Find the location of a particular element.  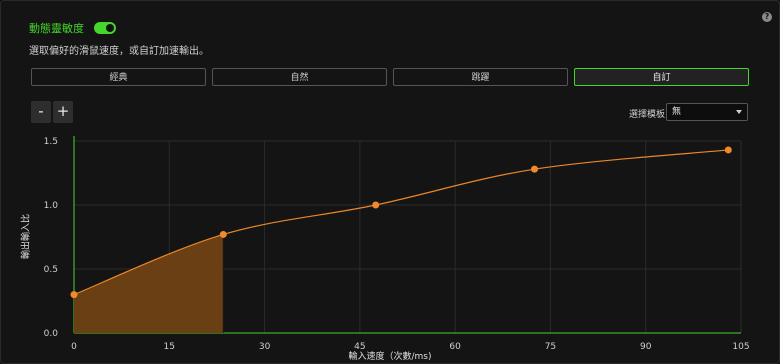

y-tick-label: 0.5 is located at coordinates (51, 270).